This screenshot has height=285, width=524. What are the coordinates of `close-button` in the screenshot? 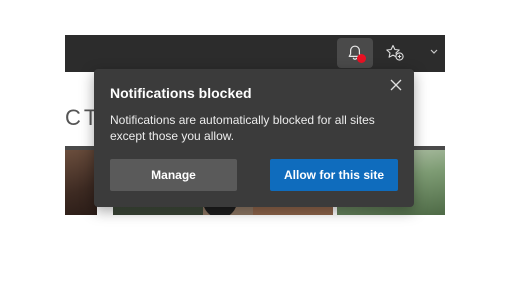 It's located at (396, 85).